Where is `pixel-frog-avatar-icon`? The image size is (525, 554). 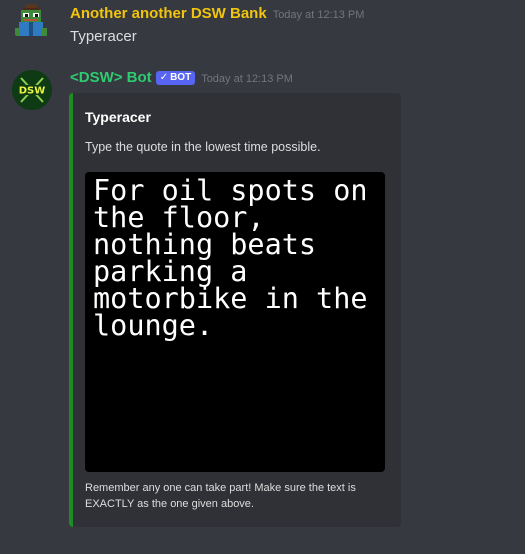
pixel-frog-avatar-icon is located at coordinates (32, 24).